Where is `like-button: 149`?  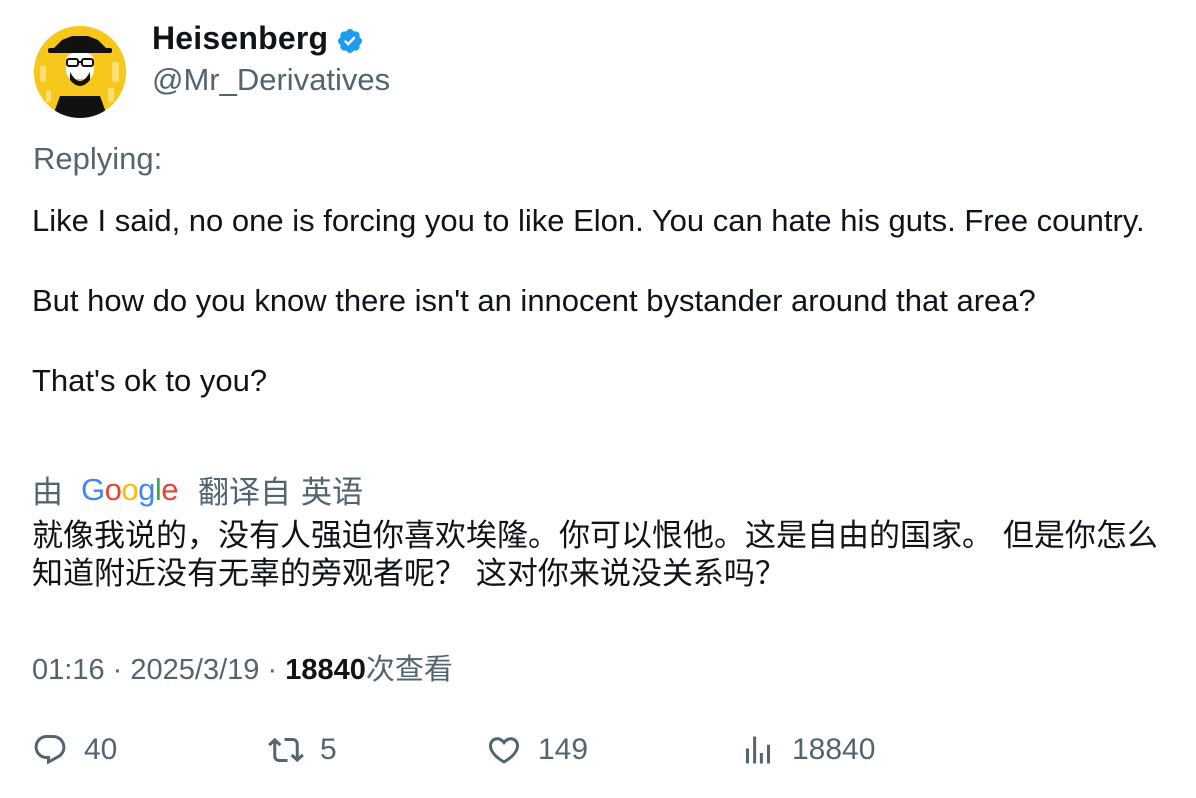
like-button: 149 is located at coordinates (537, 750).